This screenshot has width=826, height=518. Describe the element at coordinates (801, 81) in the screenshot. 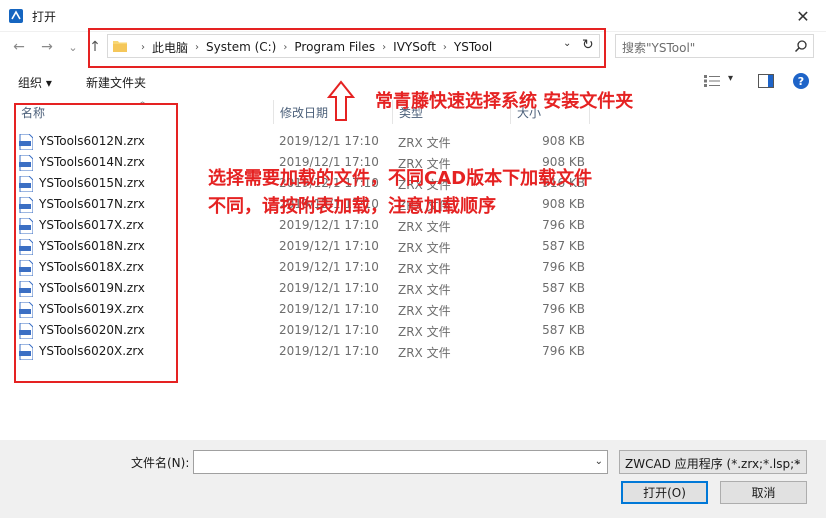

I see `help-icon: ?` at that location.